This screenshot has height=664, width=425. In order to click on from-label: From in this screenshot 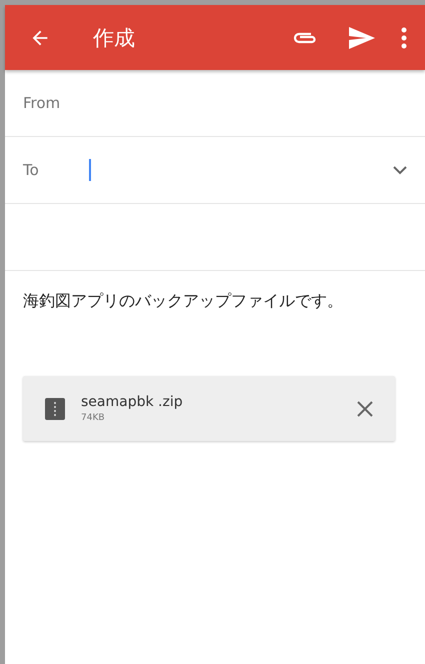, I will do `click(42, 103)`.